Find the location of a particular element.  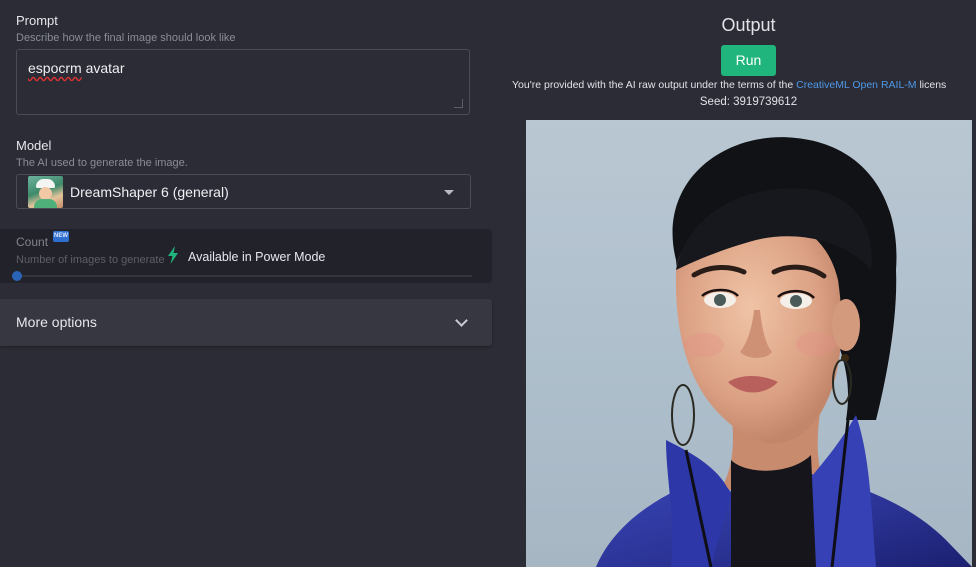

run-button: Run is located at coordinates (748, 60).